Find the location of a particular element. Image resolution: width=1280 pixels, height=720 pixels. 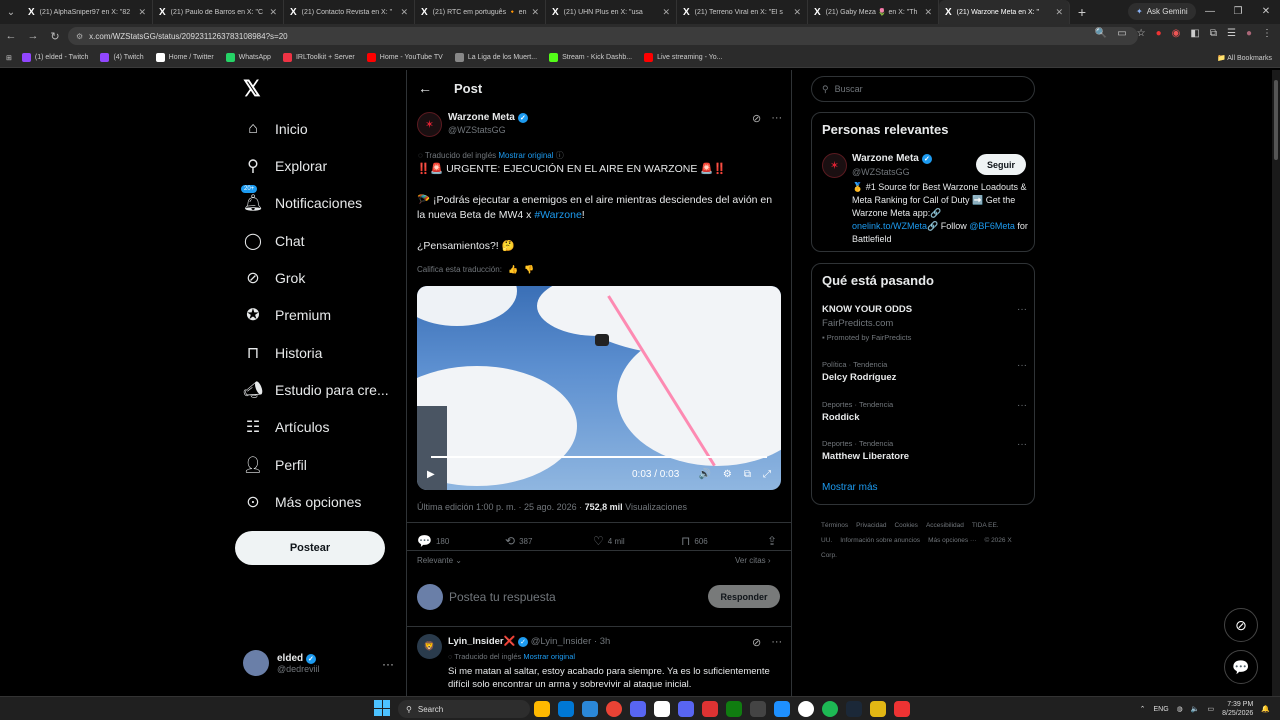

show-more-link: Mostrar más is located at coordinates (850, 487).